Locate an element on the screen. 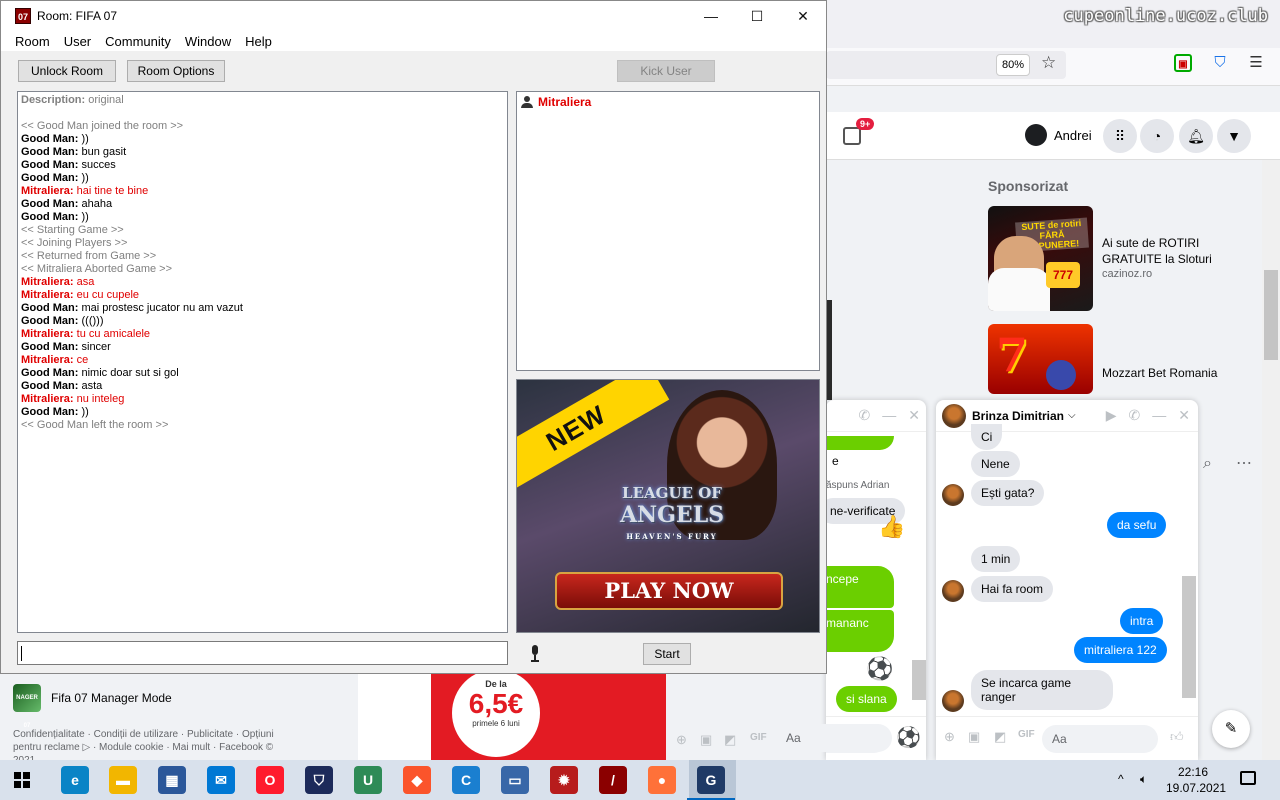 The width and height of the screenshot is (1280, 800). apps-grid-icon: ⠿ is located at coordinates (1120, 136).